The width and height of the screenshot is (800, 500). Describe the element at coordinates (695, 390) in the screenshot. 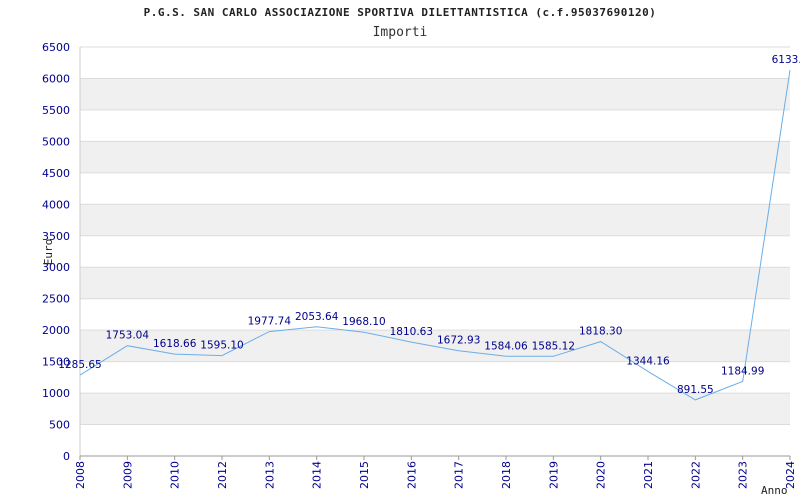

I see `data-label: 891.55` at that location.